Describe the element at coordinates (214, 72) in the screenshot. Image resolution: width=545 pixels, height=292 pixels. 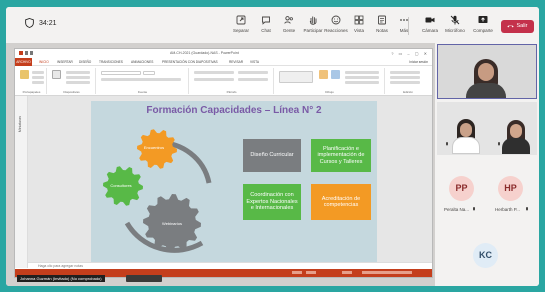
I see `list-buttons` at that location.